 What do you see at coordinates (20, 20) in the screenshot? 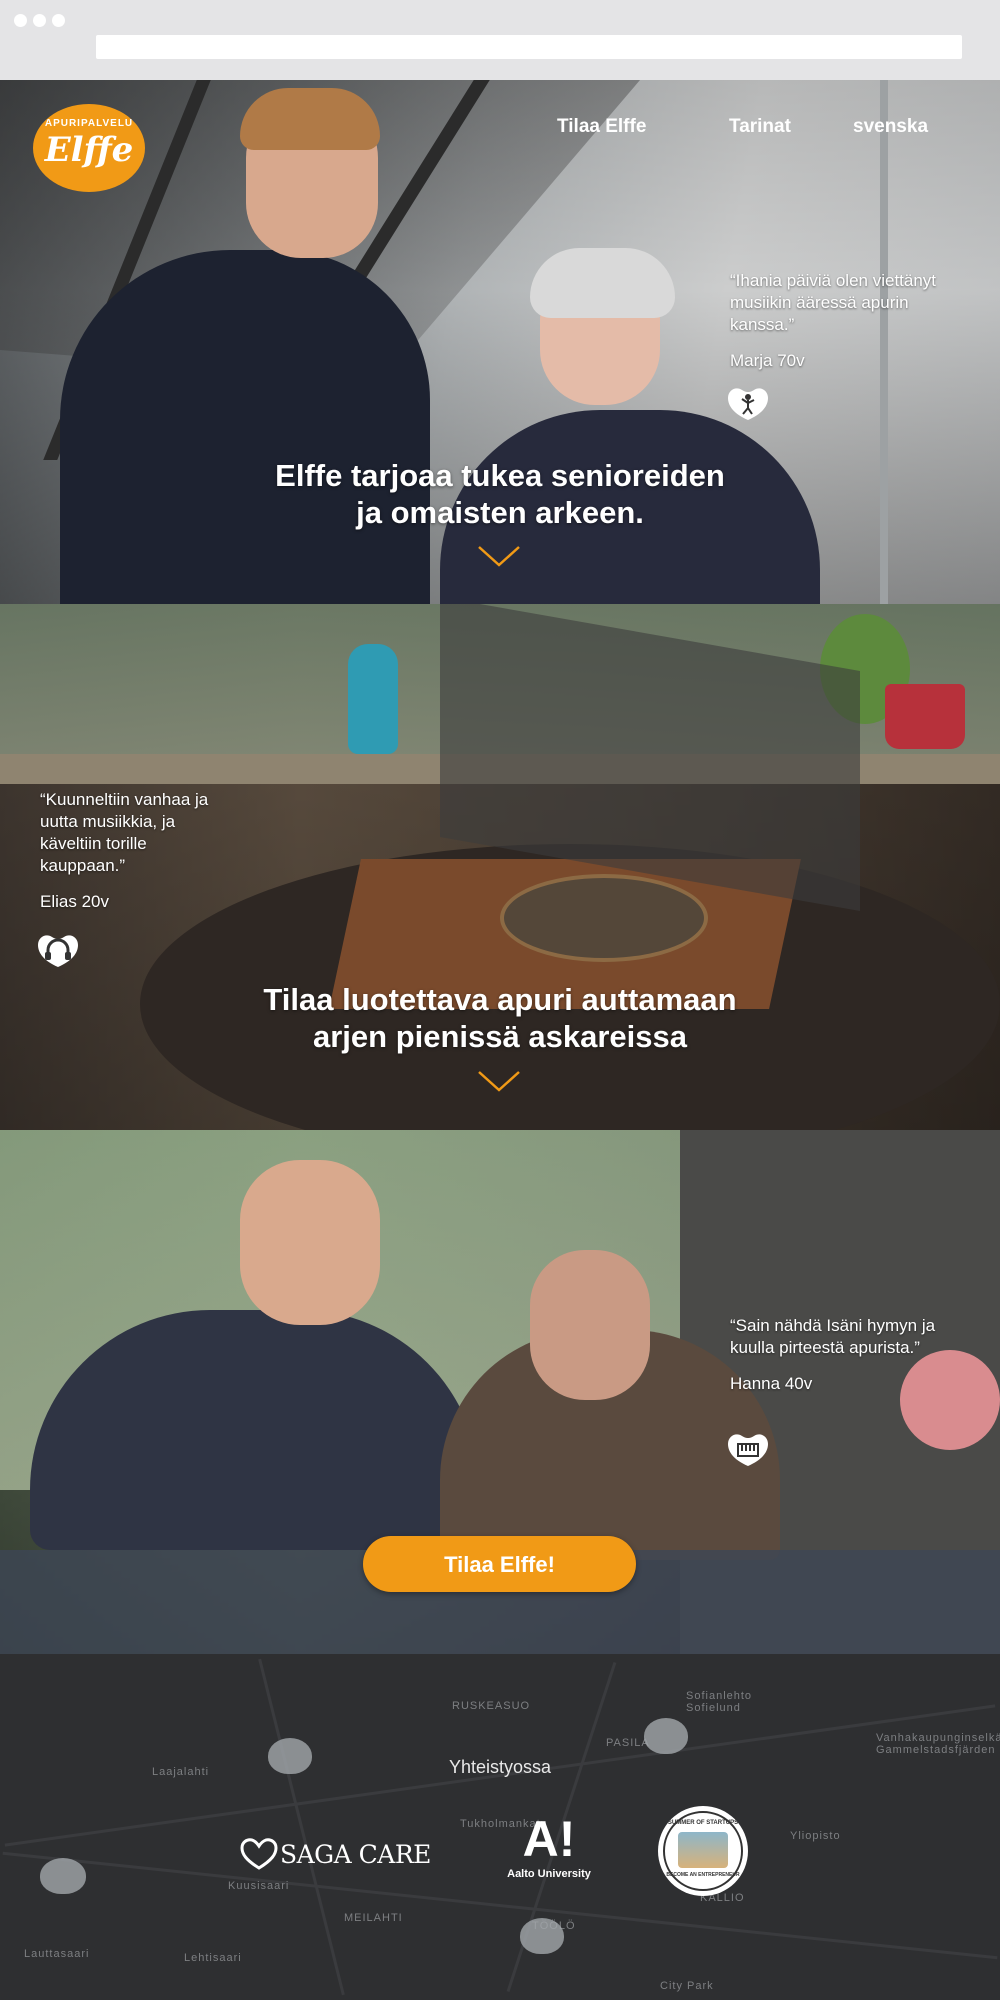
I see `window-close-icon` at bounding box center [20, 20].